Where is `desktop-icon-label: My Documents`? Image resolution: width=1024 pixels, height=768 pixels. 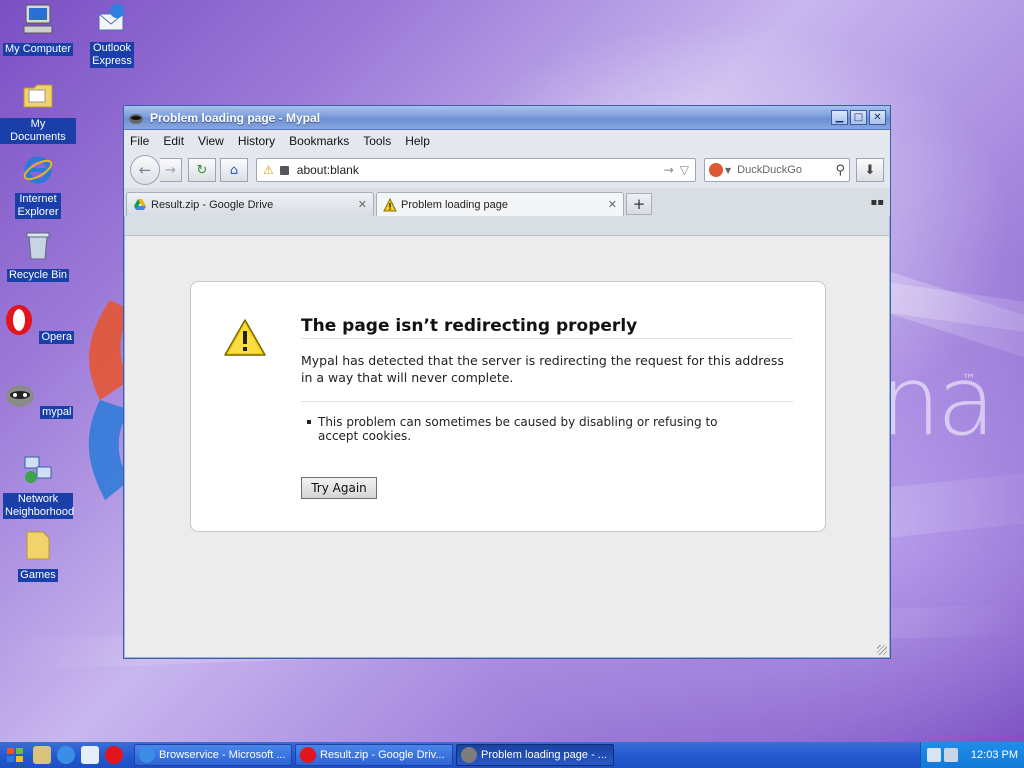 desktop-icon-label: My Documents is located at coordinates (38, 131).